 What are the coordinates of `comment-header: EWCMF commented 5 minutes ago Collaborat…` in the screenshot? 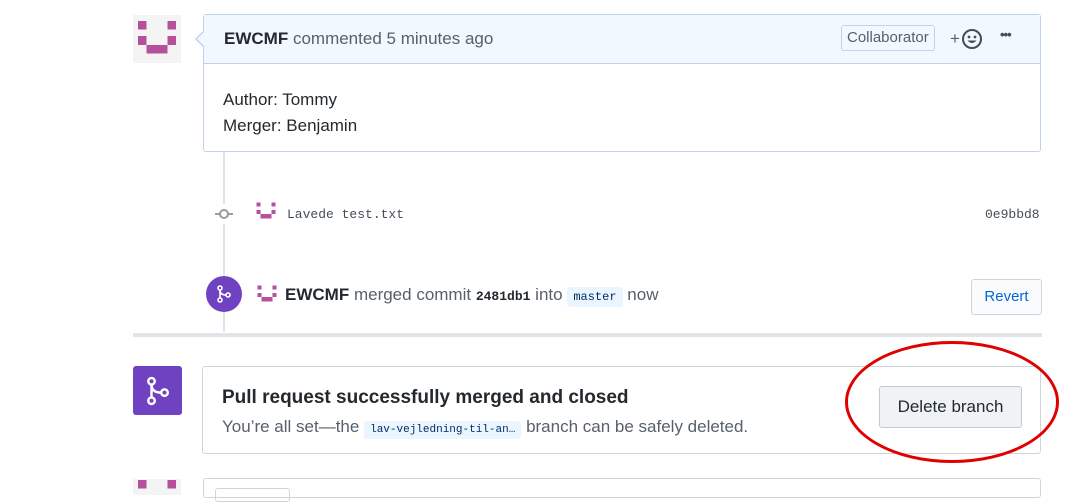 It's located at (617, 39).